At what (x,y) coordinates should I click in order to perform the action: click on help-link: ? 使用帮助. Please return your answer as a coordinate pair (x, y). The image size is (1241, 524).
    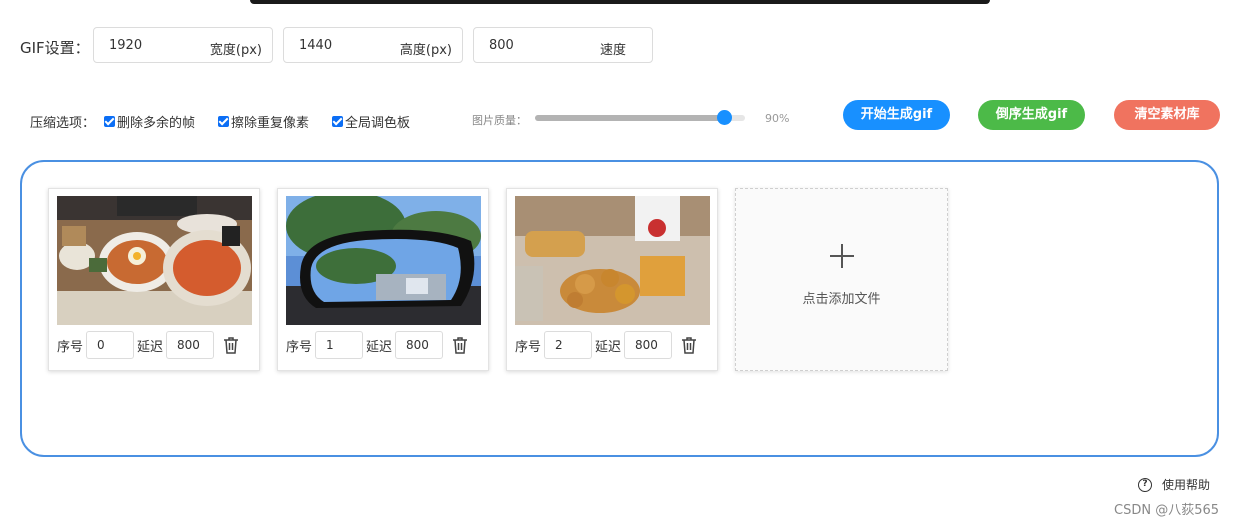
    Looking at the image, I should click on (1174, 484).